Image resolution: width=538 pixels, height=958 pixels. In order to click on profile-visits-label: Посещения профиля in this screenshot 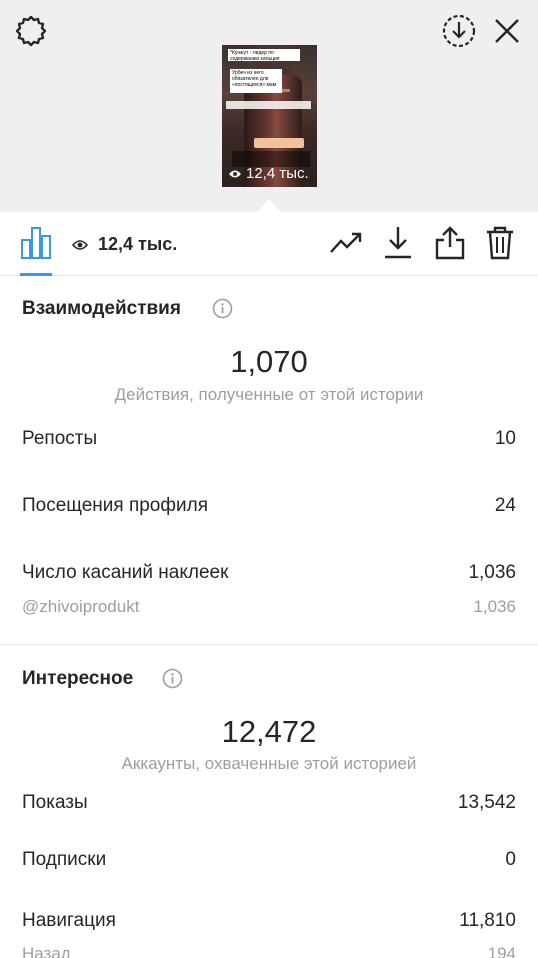, I will do `click(115, 505)`.